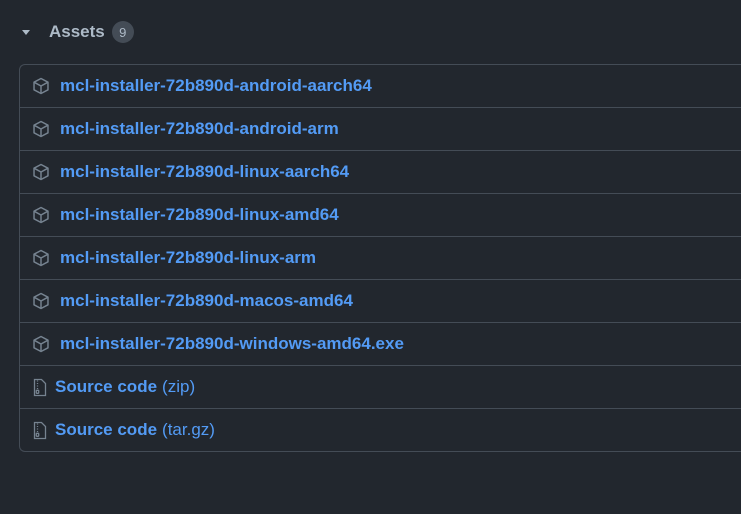 The width and height of the screenshot is (741, 514). I want to click on asset-row: mcl-installer-72b890d-linux-arm, so click(380, 258).